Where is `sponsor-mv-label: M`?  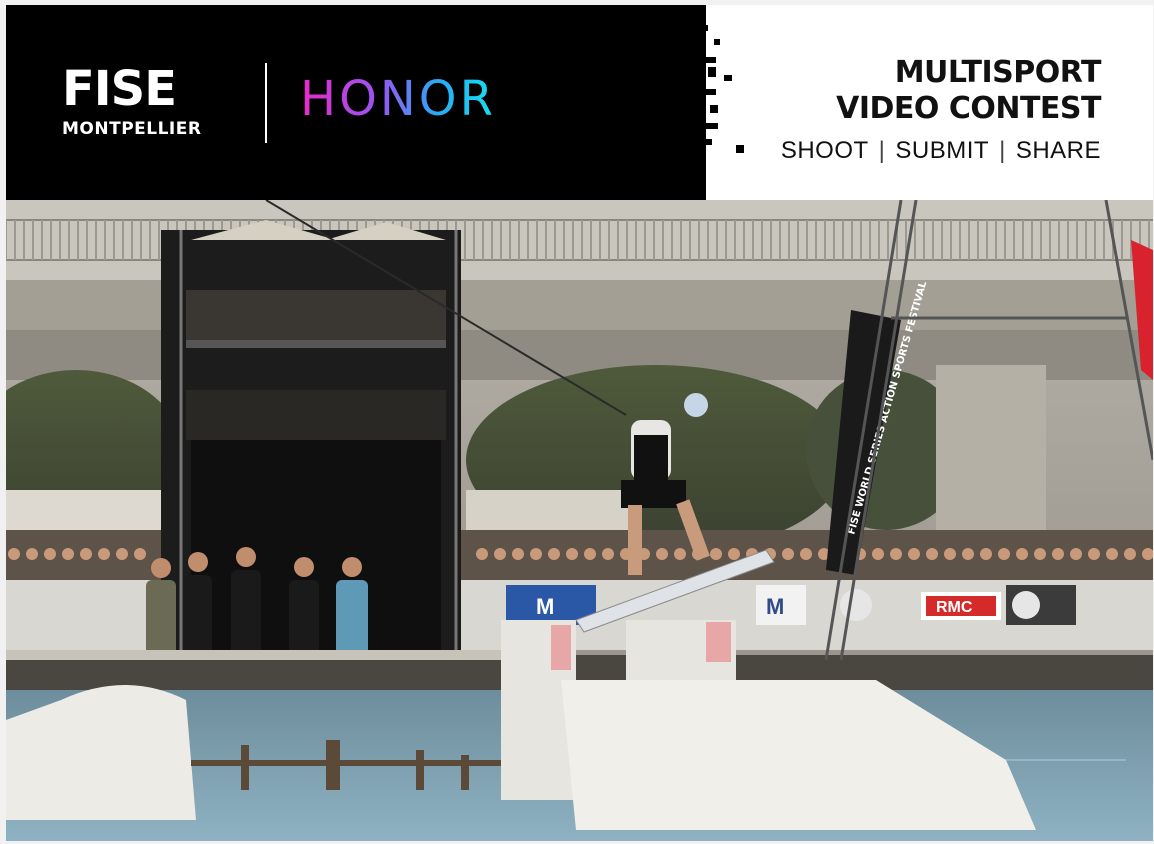 sponsor-mv-label: M is located at coordinates (775, 606).